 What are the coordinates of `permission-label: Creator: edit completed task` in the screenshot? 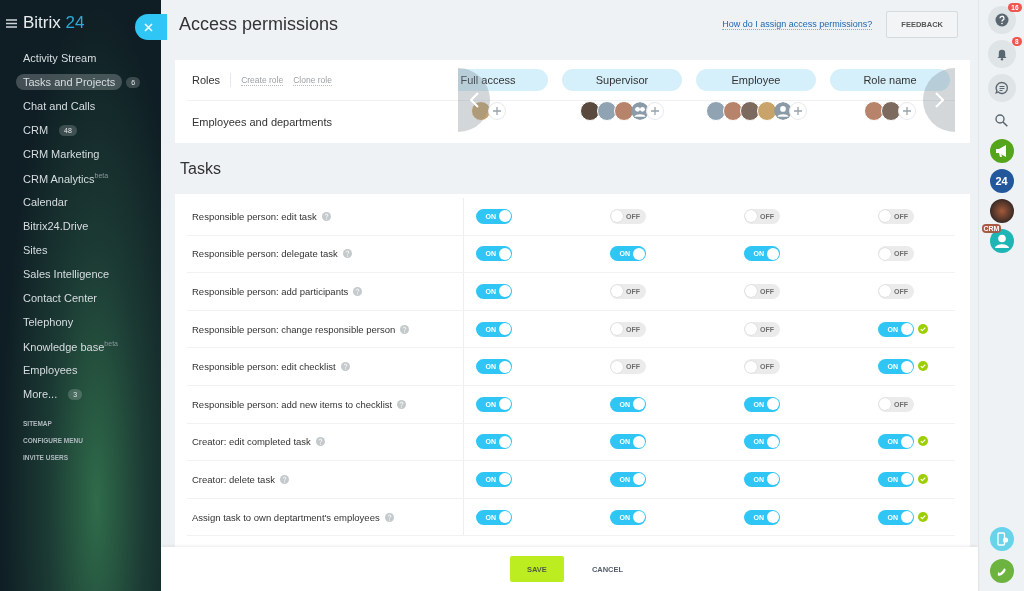 It's located at (251, 442).